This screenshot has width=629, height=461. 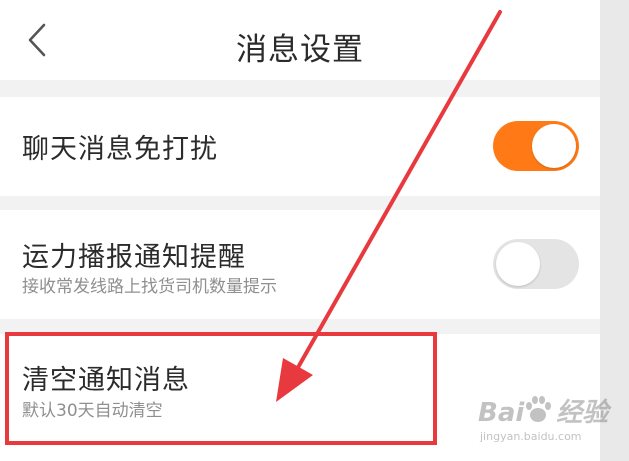 I want to click on clear-notifications-description: 默认30天自动清空, so click(x=92, y=411).